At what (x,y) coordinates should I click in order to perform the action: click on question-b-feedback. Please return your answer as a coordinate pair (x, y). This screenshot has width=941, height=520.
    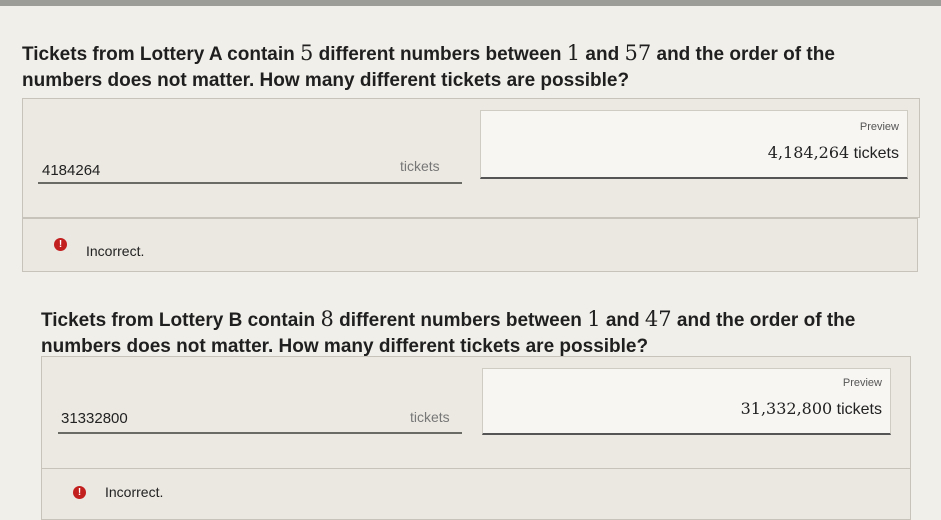
    Looking at the image, I should click on (476, 494).